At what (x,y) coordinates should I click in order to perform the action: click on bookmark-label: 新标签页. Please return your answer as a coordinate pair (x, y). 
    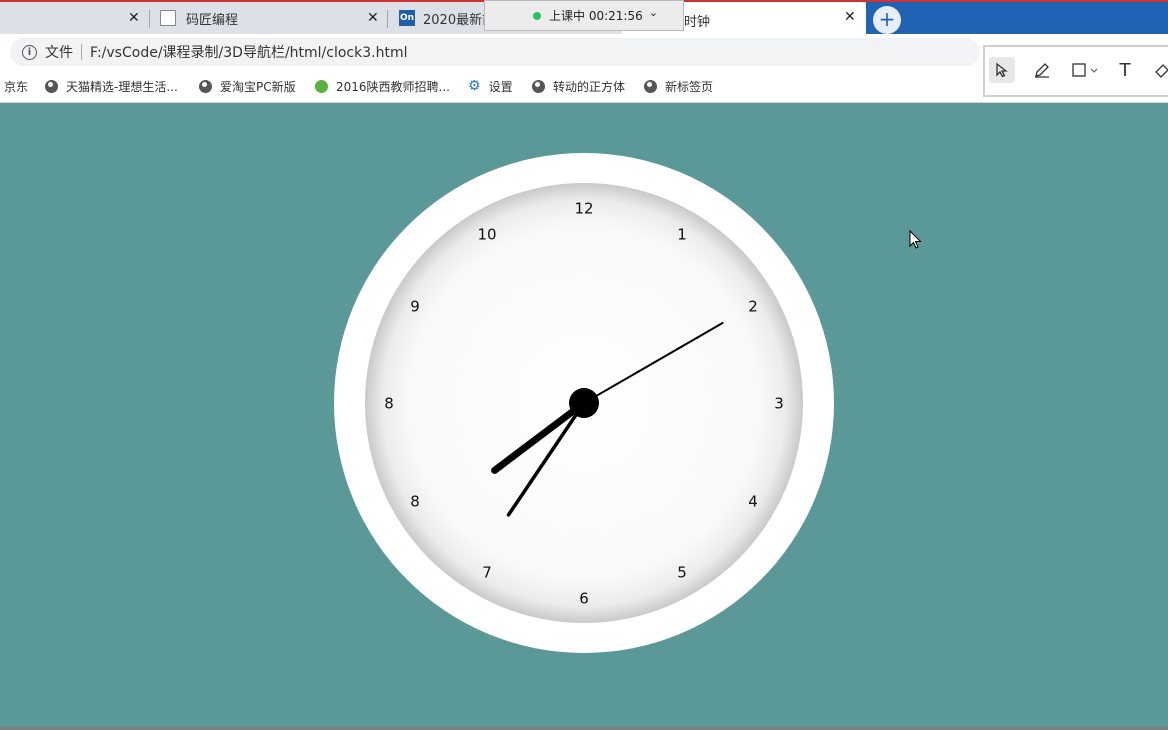
    Looking at the image, I should click on (689, 86).